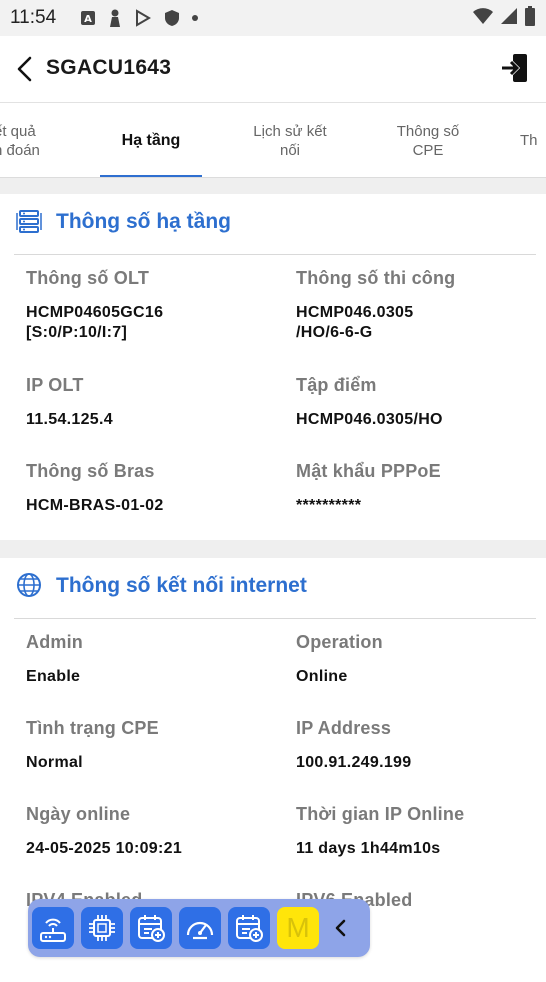 The width and height of the screenshot is (546, 982). I want to click on page-title: SGACU1643, so click(109, 67).